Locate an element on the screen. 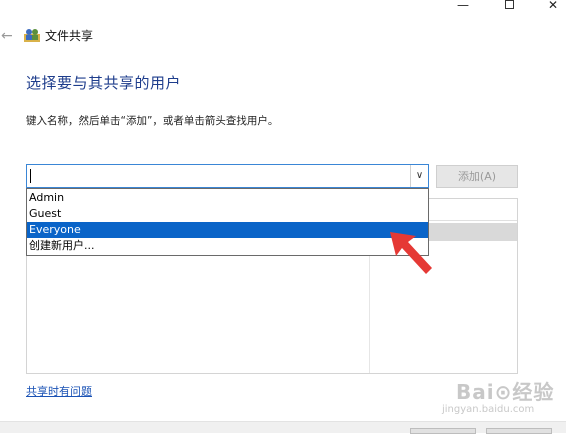 The image size is (566, 434). watermark-subtext: jingyan.baidu.com is located at coordinates (488, 409).